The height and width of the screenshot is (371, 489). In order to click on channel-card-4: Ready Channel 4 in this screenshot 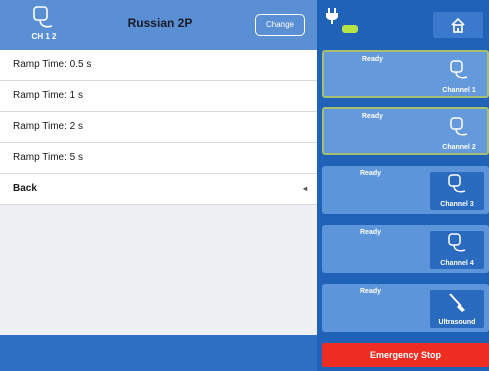, I will do `click(405, 249)`.